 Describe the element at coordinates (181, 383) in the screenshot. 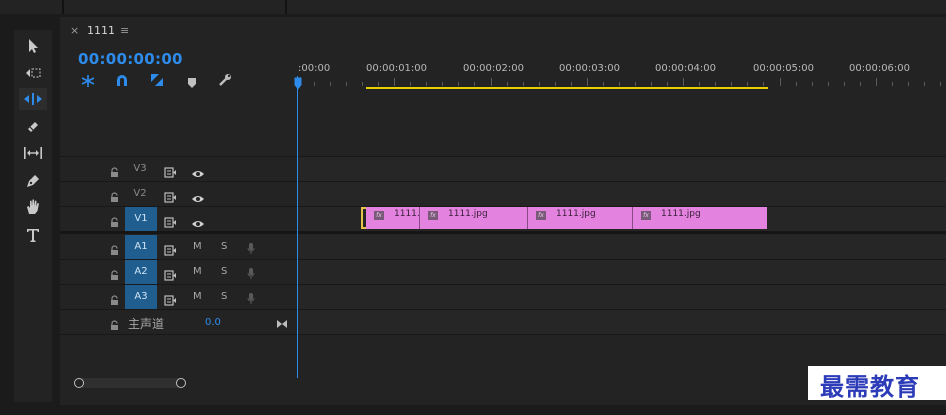

I see `zoom-scroll-handle-right` at that location.